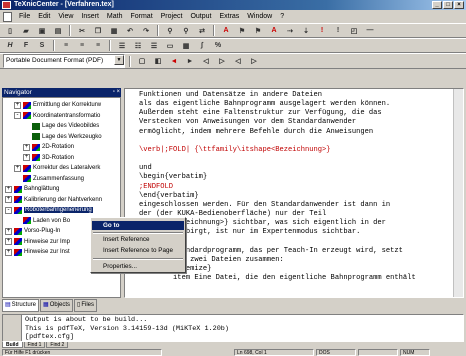 This screenshot has width=466, height=356. What do you see at coordinates (32, 231) in the screenshot?
I see `tree-item: + Vorso-Plug-In` at bounding box center [32, 231].